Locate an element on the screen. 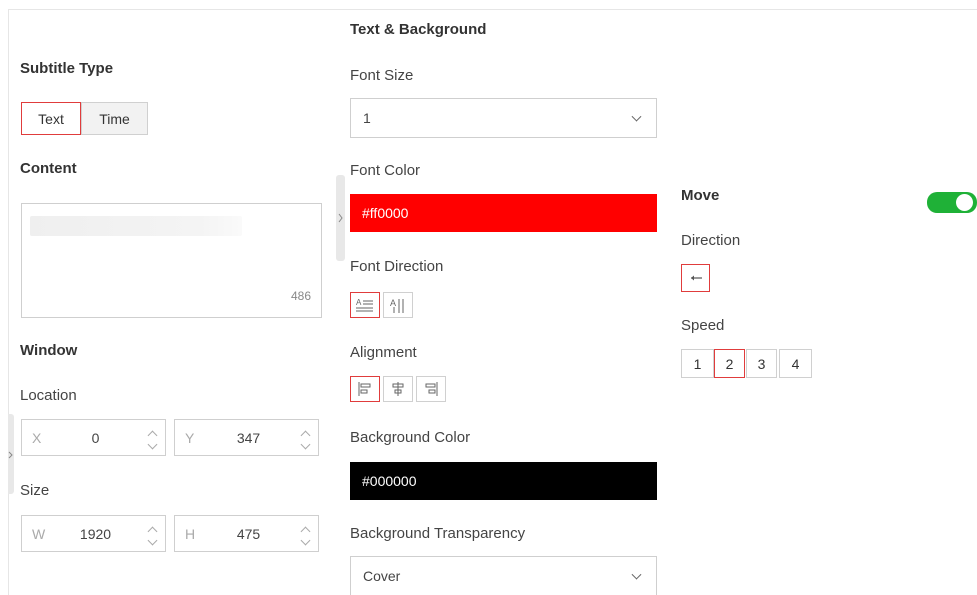  content-char-counter: 486 is located at coordinates (300, 296).